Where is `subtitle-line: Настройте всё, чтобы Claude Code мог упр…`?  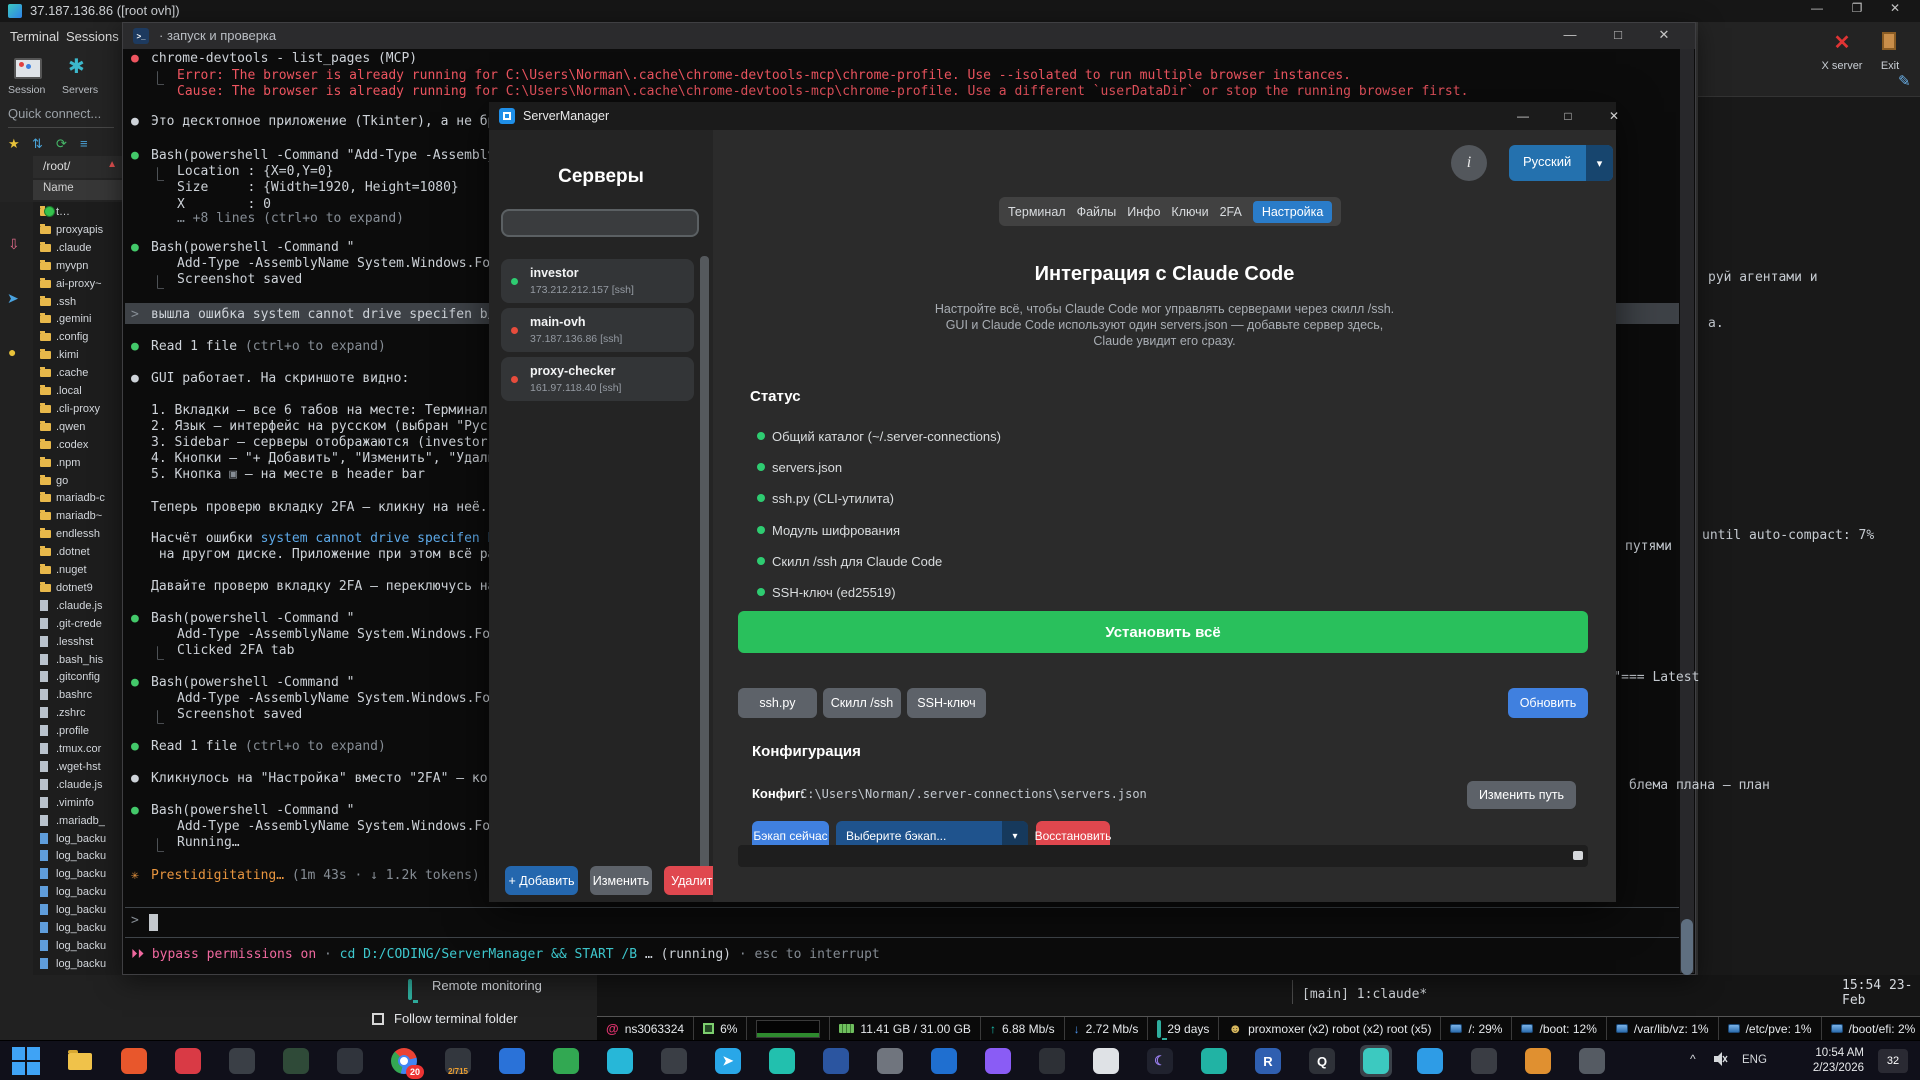
subtitle-line: Настройте всё, чтобы Claude Code мог упр… is located at coordinates (1164, 309).